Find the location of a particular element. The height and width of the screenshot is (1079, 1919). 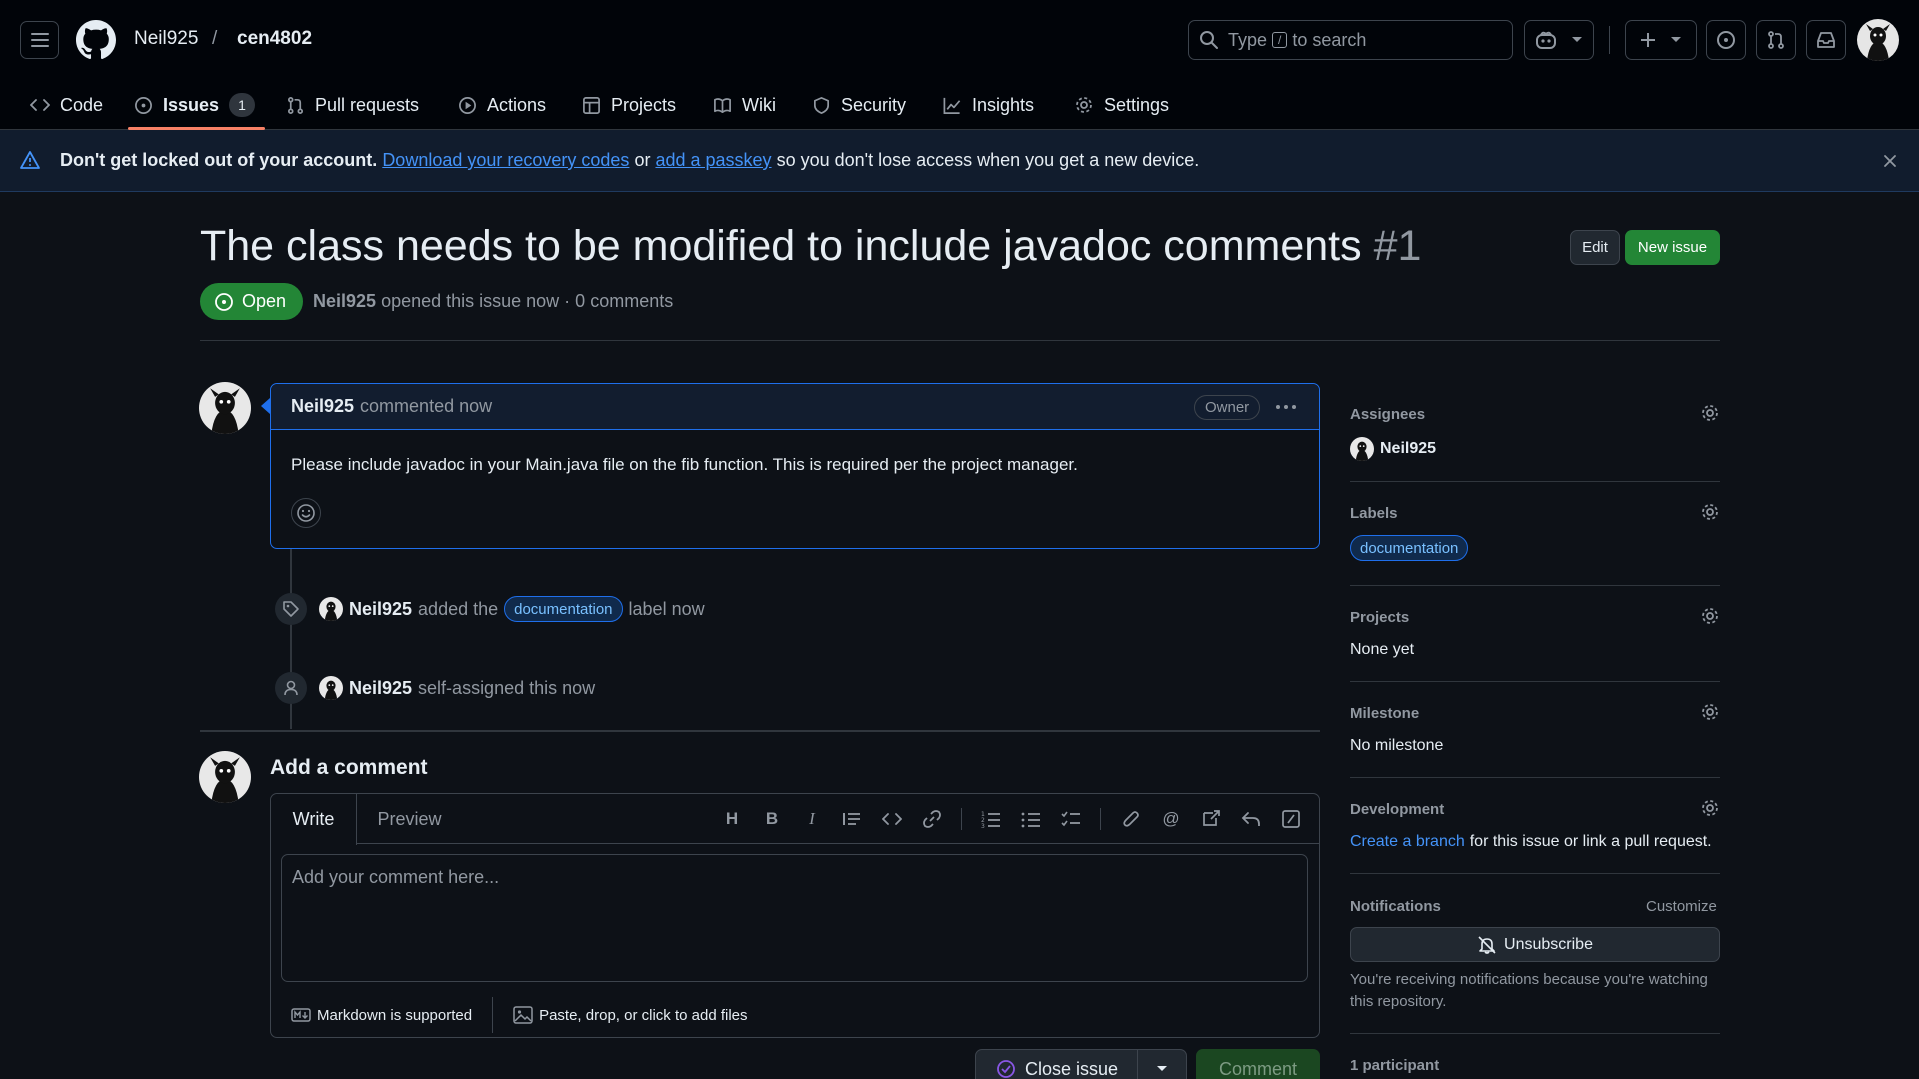

tab-label: Insights is located at coordinates (1003, 104).